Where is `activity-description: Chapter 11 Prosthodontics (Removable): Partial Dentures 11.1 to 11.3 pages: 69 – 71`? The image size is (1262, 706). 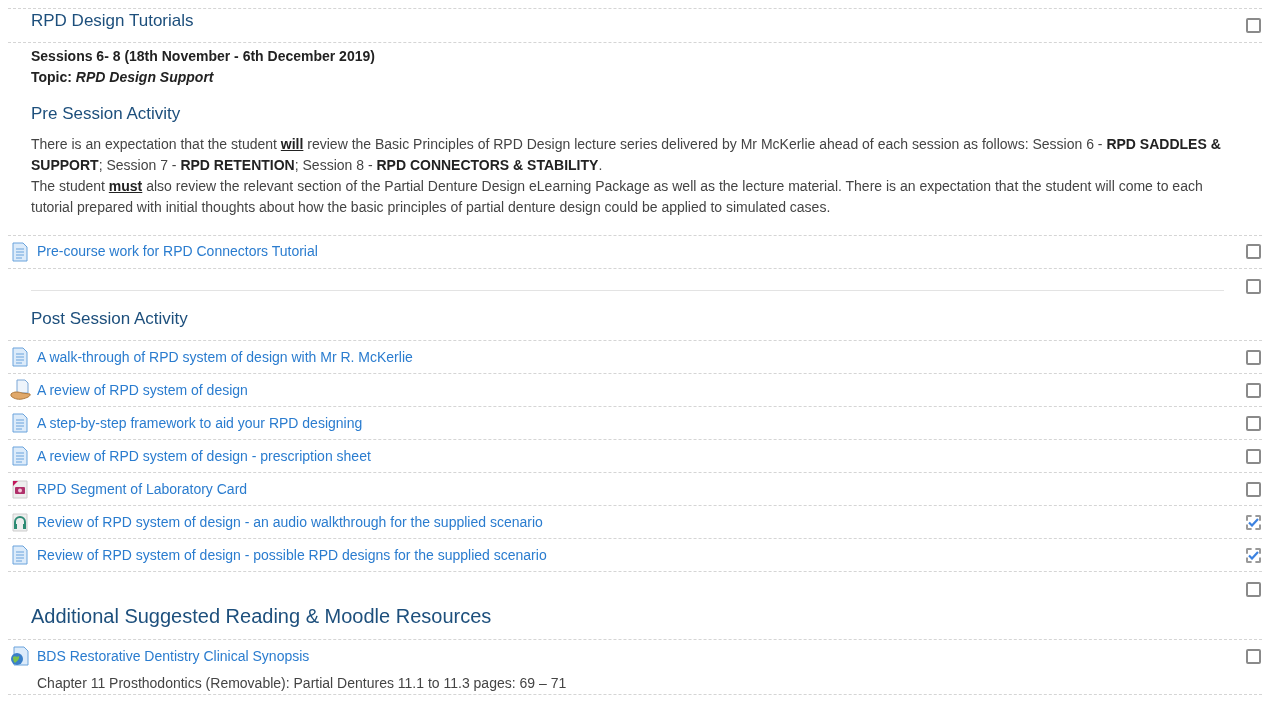 activity-description: Chapter 11 Prosthodontics (Removable): Partial Dentures 11.1 to 11.3 pages: 69 – 71 is located at coordinates (302, 683).